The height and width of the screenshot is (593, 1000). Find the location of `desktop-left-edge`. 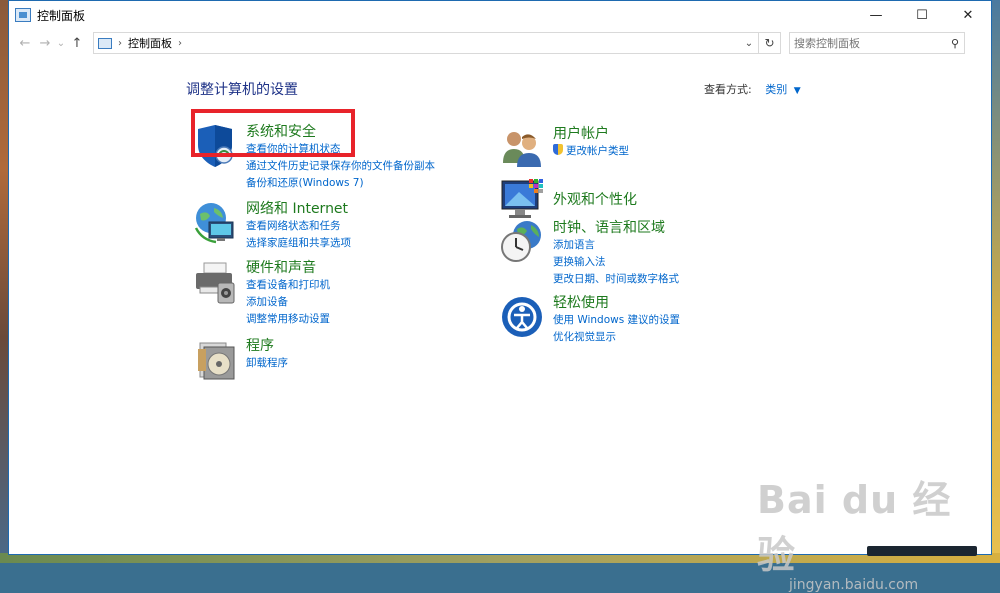

desktop-left-edge is located at coordinates (4, 281).